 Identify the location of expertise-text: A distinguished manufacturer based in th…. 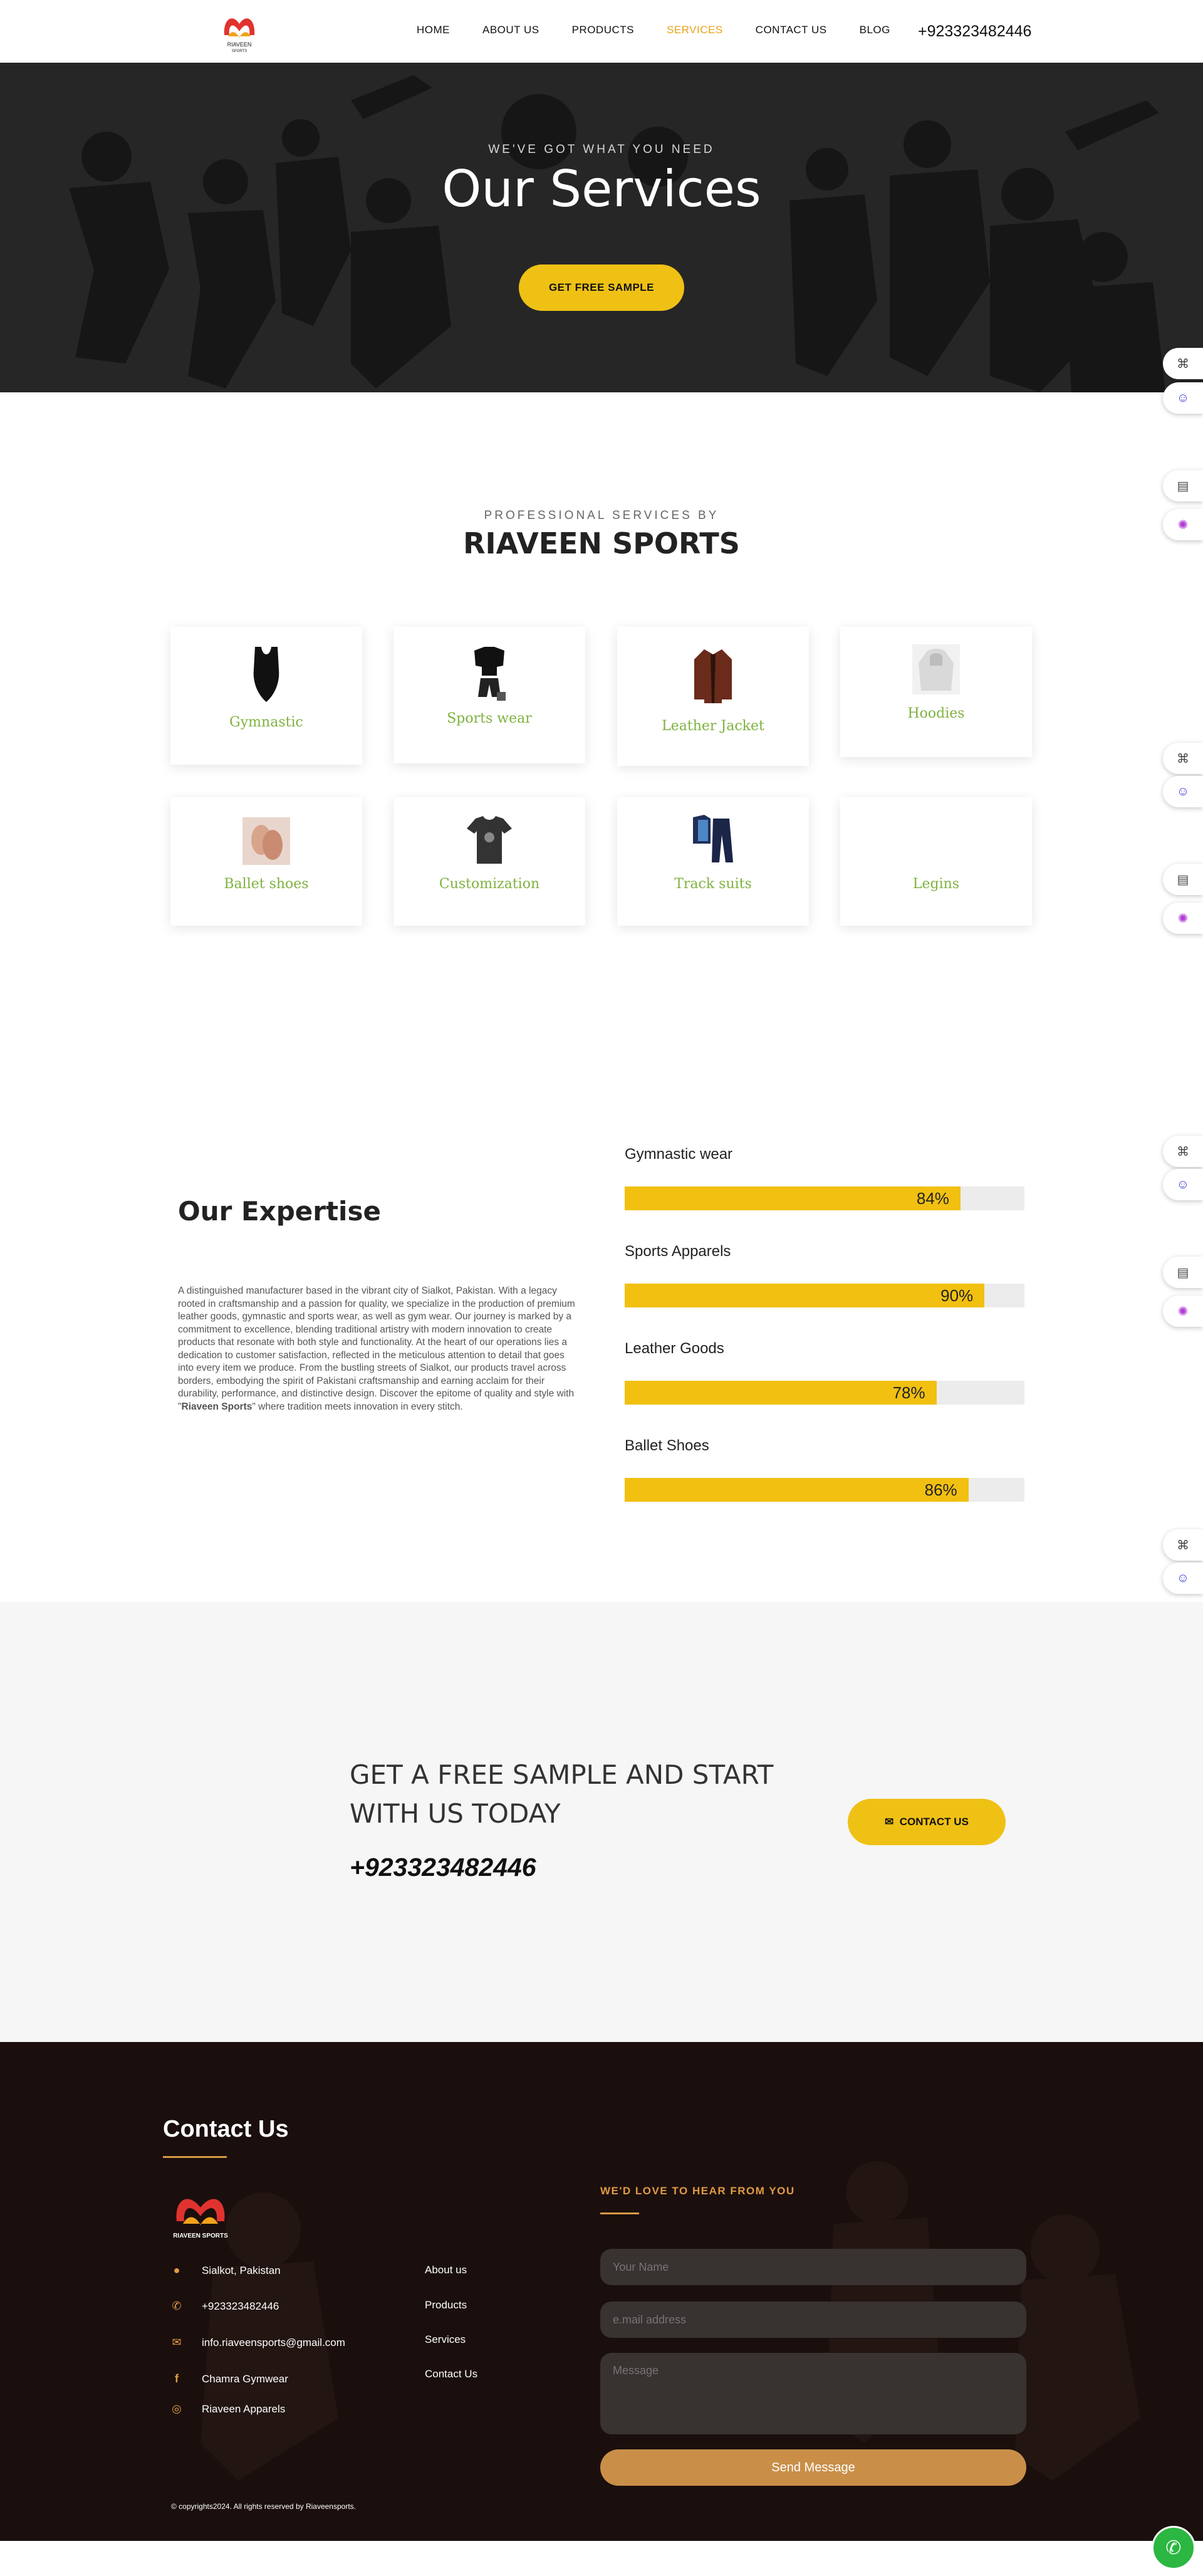
(376, 1348).